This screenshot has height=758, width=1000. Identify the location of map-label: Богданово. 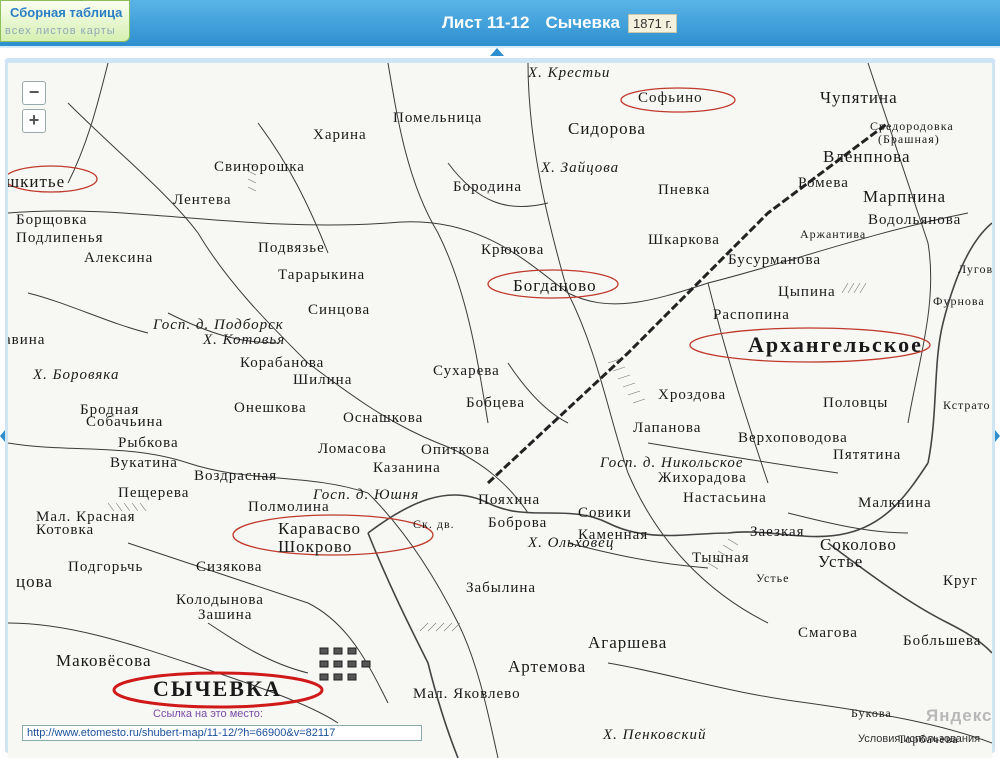
(555, 285).